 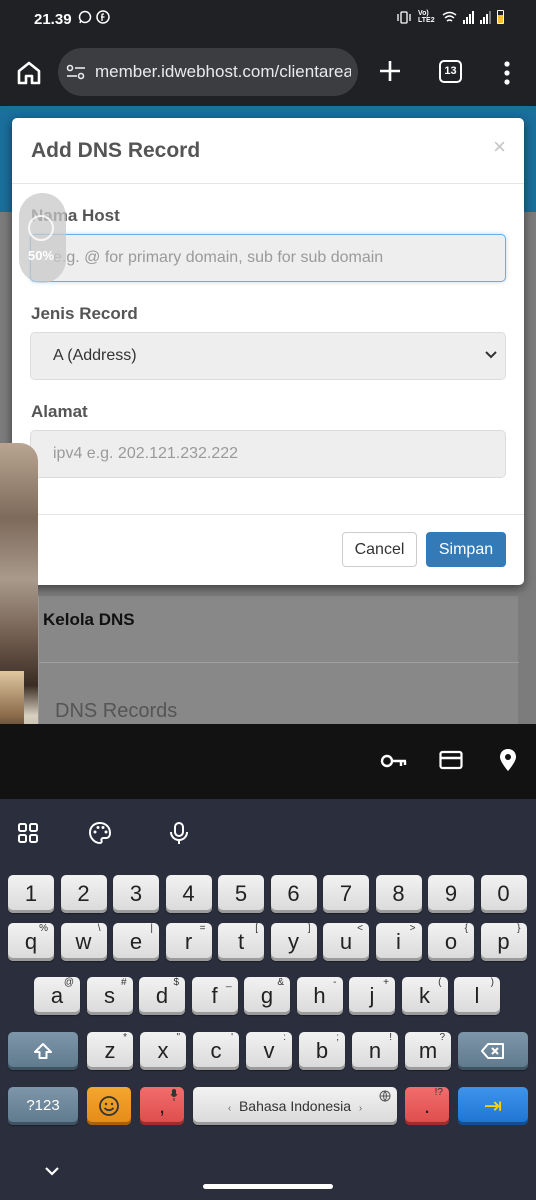 I want to click on home-icon, so click(x=29, y=73).